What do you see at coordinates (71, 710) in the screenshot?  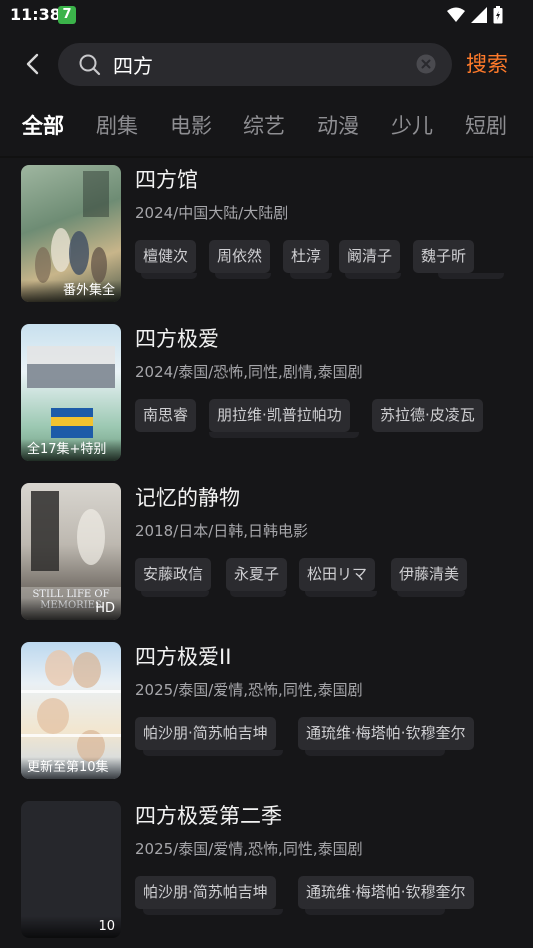 I see `poster-image: 更新至第10集` at bounding box center [71, 710].